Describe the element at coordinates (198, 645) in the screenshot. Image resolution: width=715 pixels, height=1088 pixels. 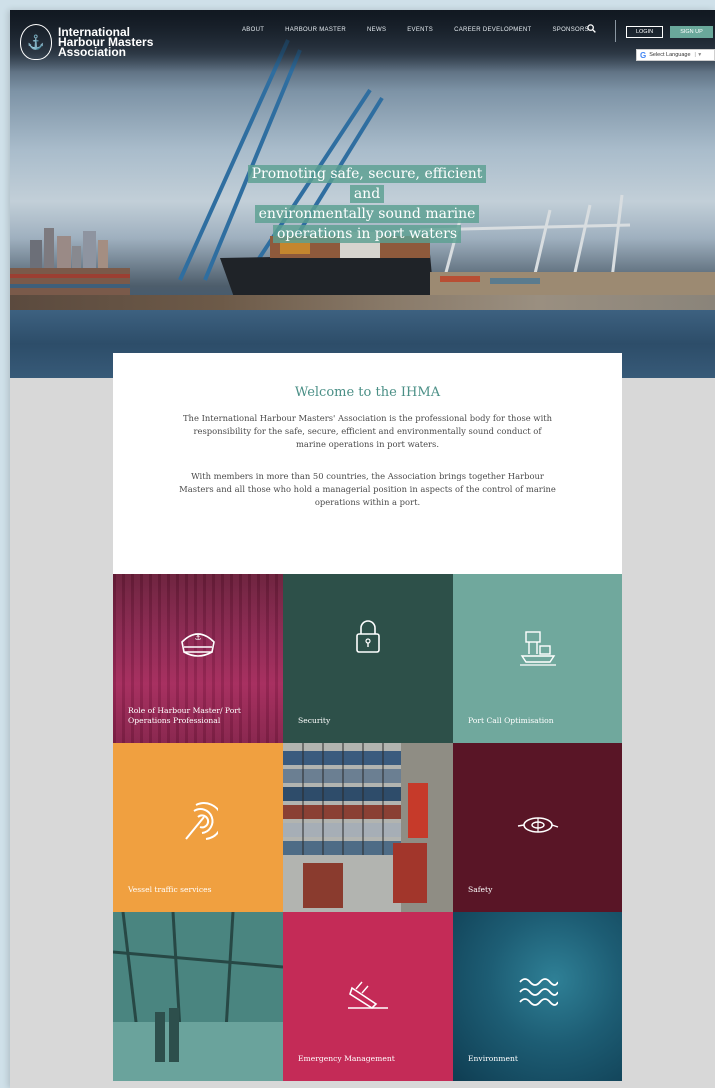
I see `captain-hat-icon: ⚓` at that location.